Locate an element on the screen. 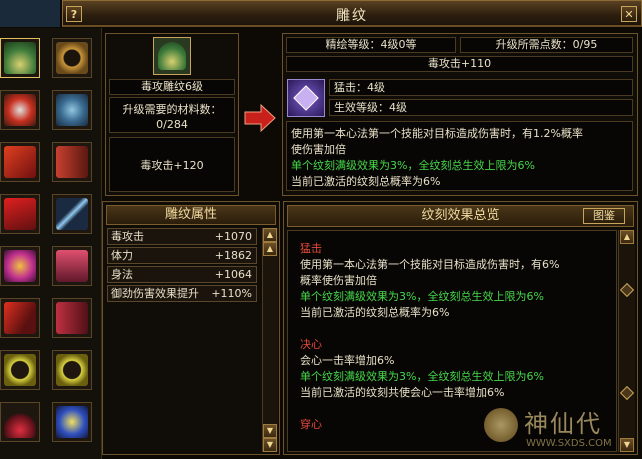 Image resolution: width=642 pixels, height=459 pixels. jewel-icon is located at coordinates (72, 422).